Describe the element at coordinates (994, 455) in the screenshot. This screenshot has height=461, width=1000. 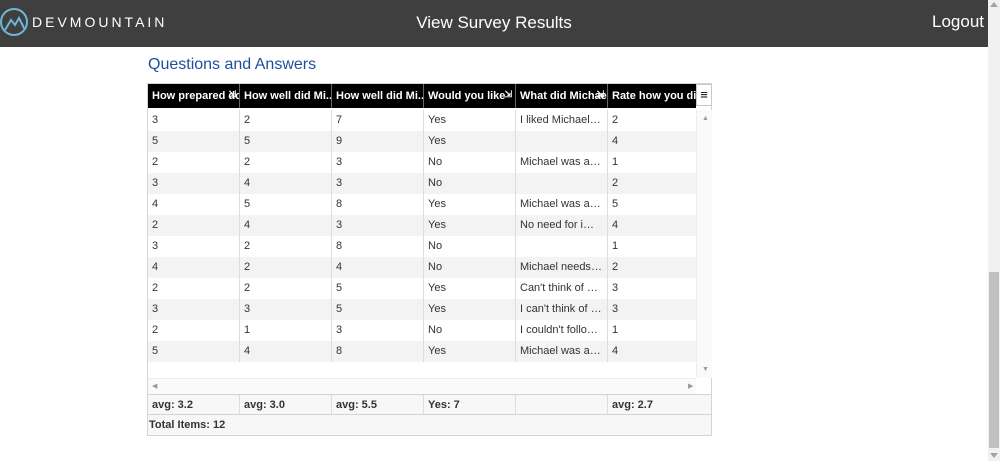
I see `scroll-down-arrow-icon` at that location.